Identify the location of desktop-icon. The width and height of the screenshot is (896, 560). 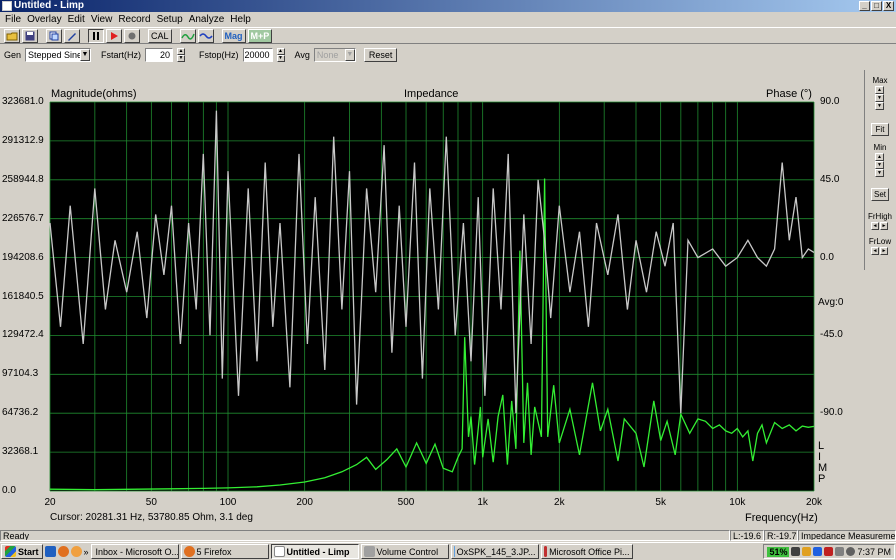
(50, 551).